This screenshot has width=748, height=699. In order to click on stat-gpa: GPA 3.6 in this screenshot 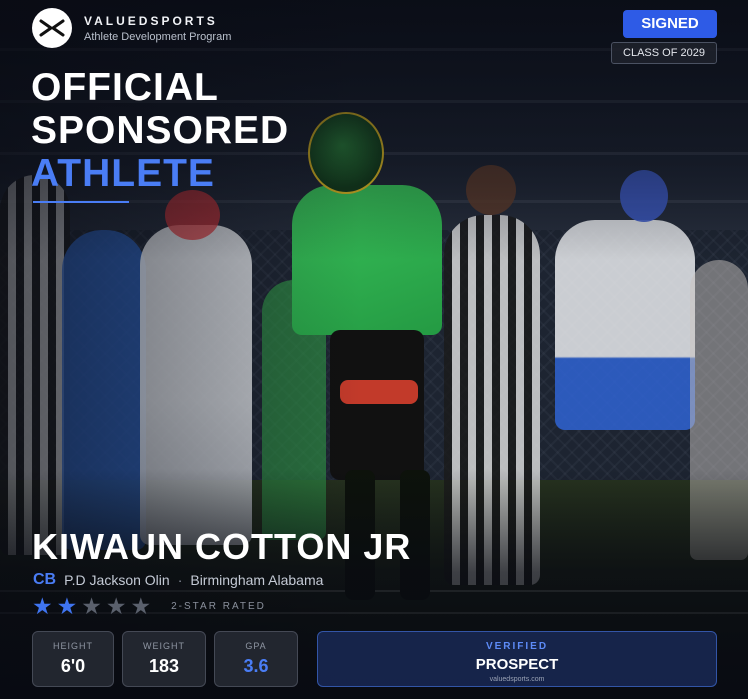, I will do `click(256, 659)`.